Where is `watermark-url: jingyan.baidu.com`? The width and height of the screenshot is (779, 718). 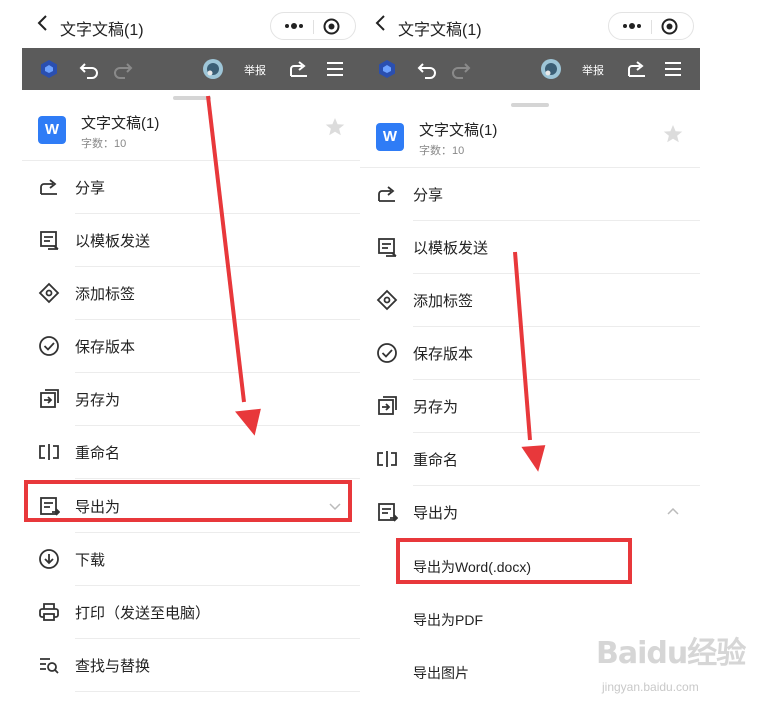
watermark-url: jingyan.baidu.com is located at coordinates (650, 687).